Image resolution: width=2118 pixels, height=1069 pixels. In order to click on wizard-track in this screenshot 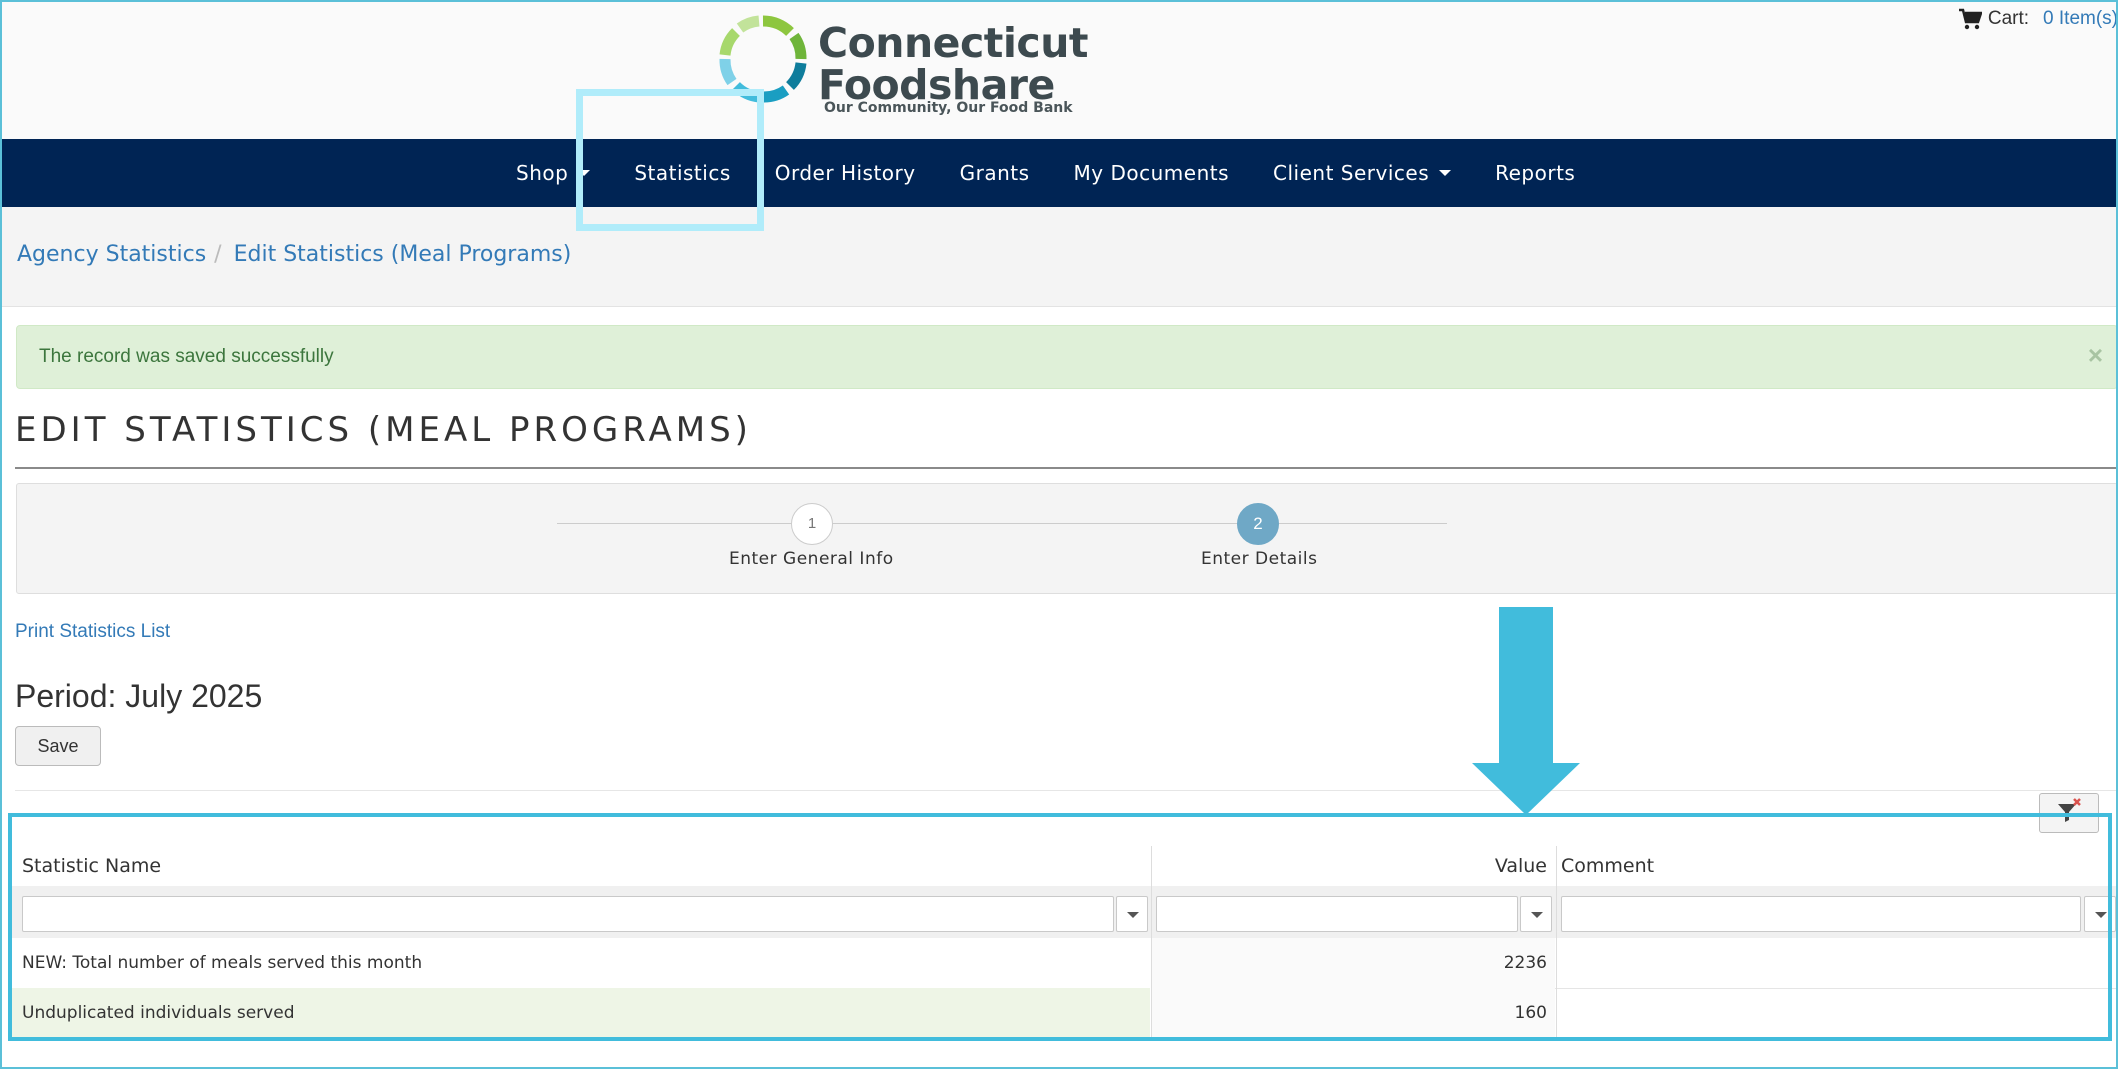, I will do `click(1002, 523)`.